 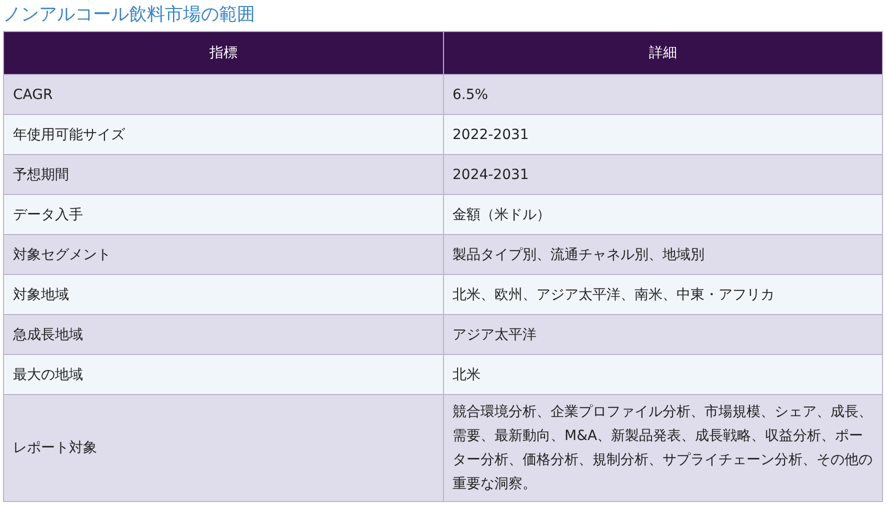 What do you see at coordinates (662, 134) in the screenshot?
I see `table-cell: 2022-2031` at bounding box center [662, 134].